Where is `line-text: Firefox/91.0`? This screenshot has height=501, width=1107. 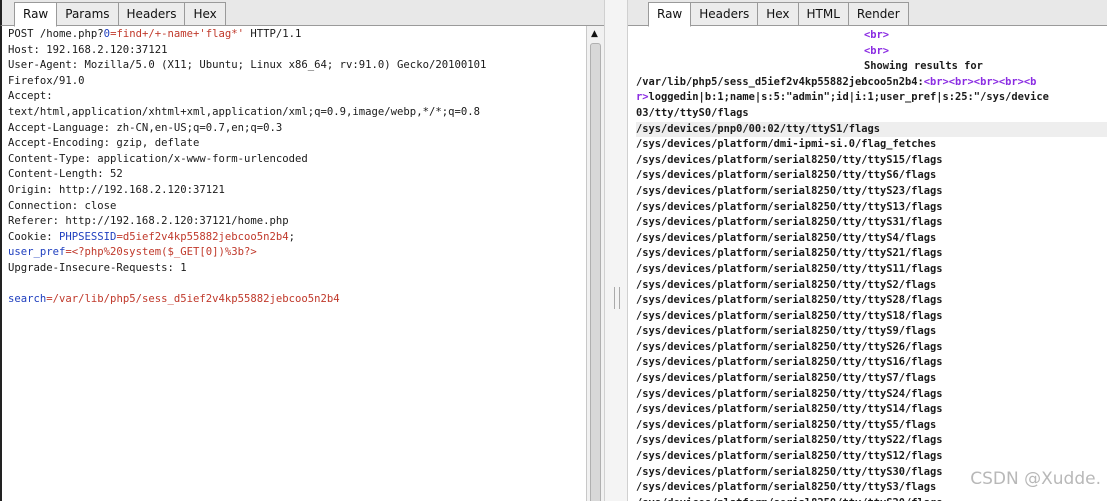
line-text: Firefox/91.0 is located at coordinates (46, 80).